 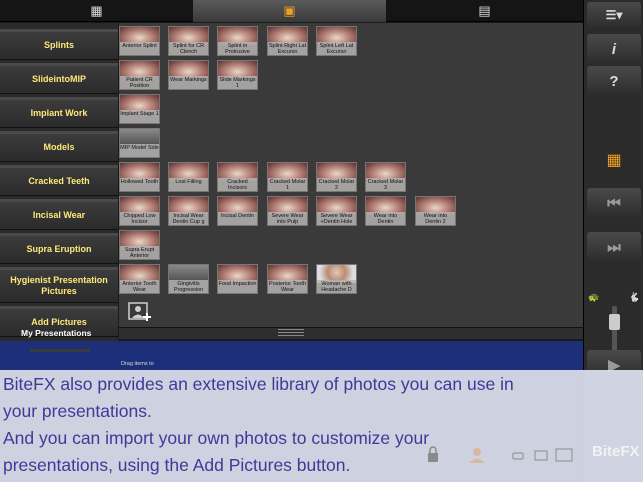 I want to click on film-icon: ▦, so click(x=614, y=160).